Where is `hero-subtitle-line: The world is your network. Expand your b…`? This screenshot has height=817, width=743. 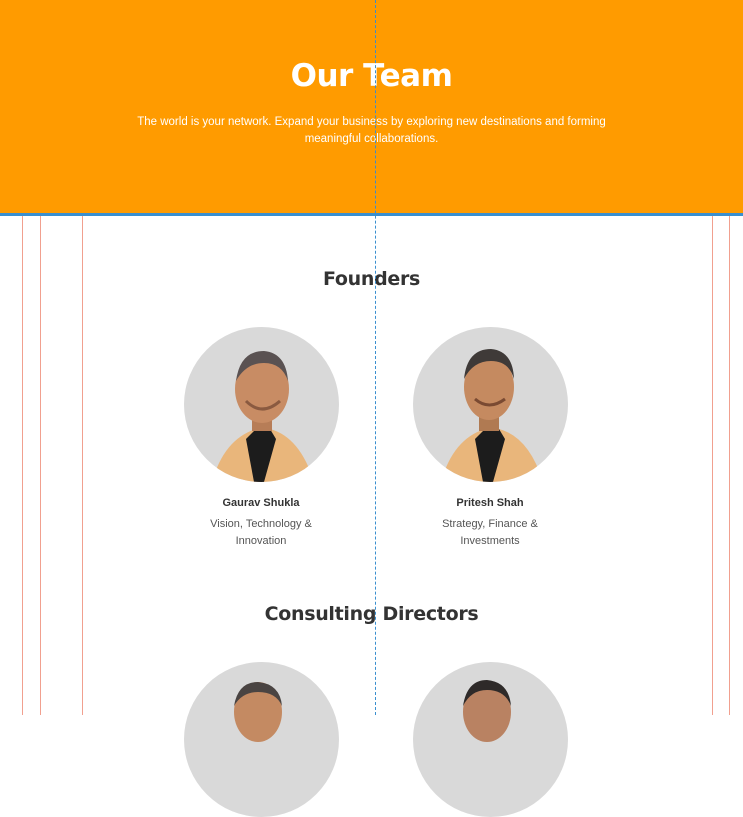
hero-subtitle-line: The world is your network. Expand your b… is located at coordinates (371, 122).